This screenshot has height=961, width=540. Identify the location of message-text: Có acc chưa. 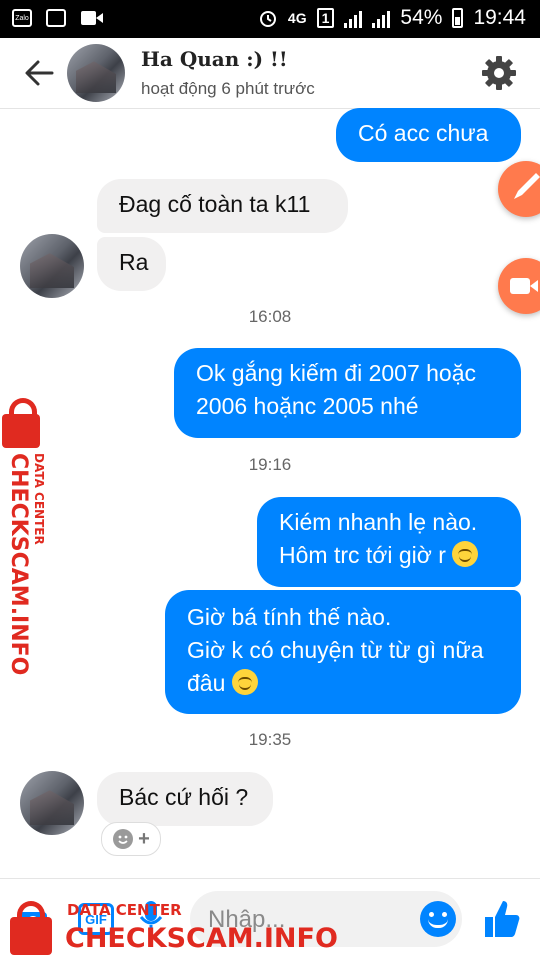
(423, 133).